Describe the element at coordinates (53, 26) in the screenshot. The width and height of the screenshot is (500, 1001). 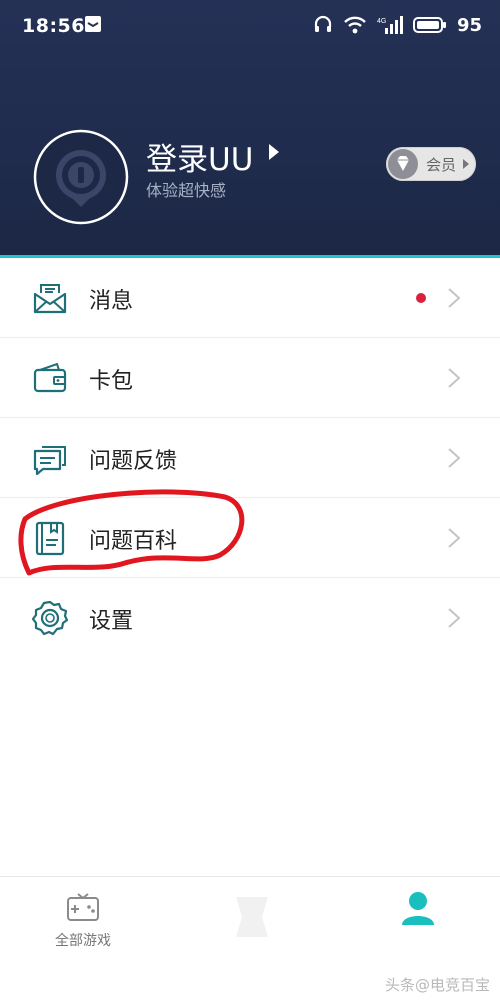
I see `status-time: 18:56` at that location.